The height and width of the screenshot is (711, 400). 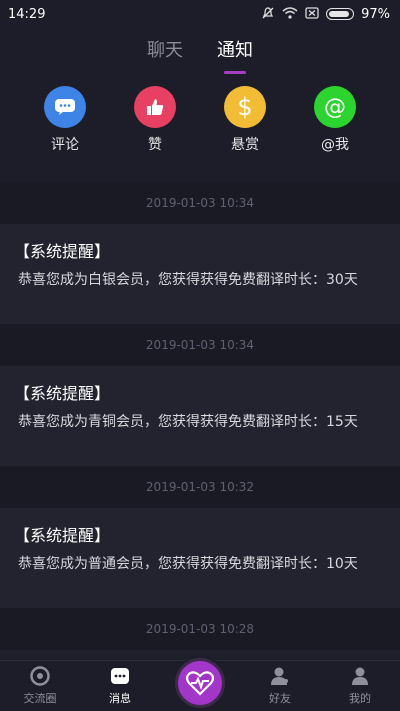 I want to click on notification-body: 恭喜您成为青铜会员，您获得获得免费翻译时长：15天, so click(x=188, y=422).